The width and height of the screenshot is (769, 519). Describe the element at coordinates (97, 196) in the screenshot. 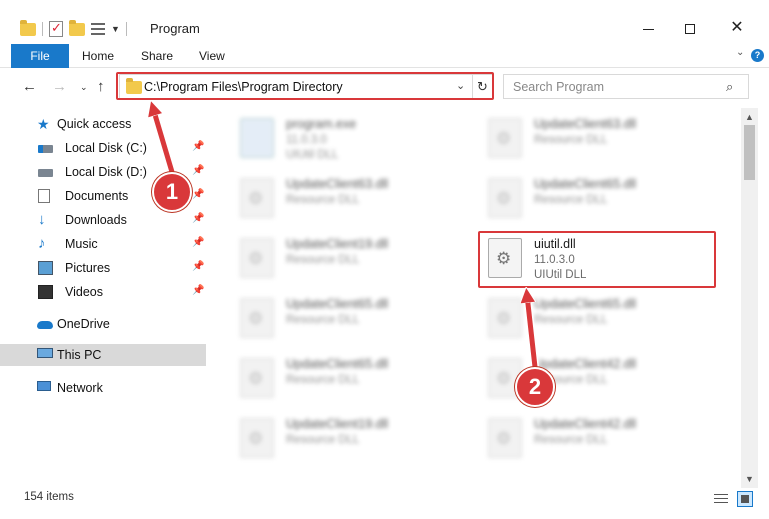

I see `sidebar-item-label: Documents` at that location.